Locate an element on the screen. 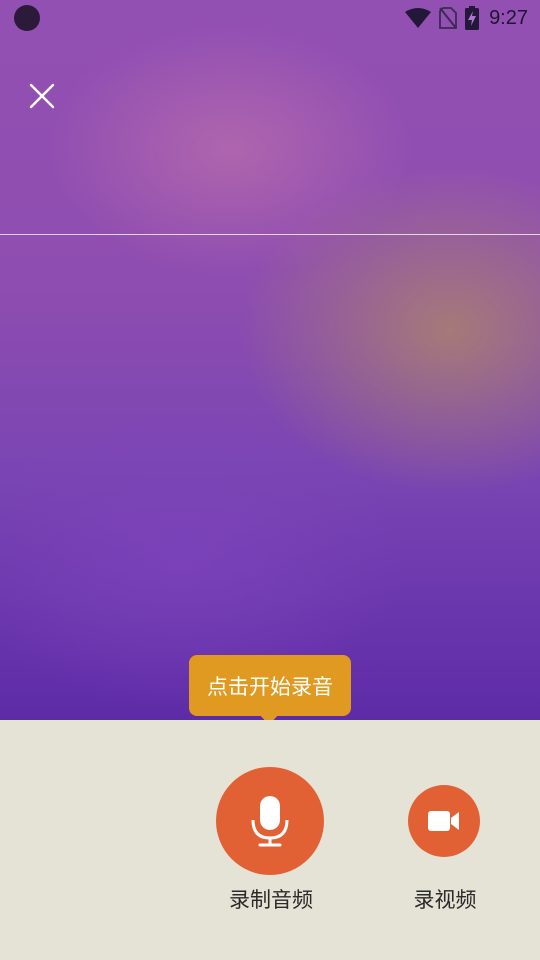 Image resolution: width=540 pixels, height=960 pixels. record-audio-label: 录制音频 is located at coordinates (271, 900).